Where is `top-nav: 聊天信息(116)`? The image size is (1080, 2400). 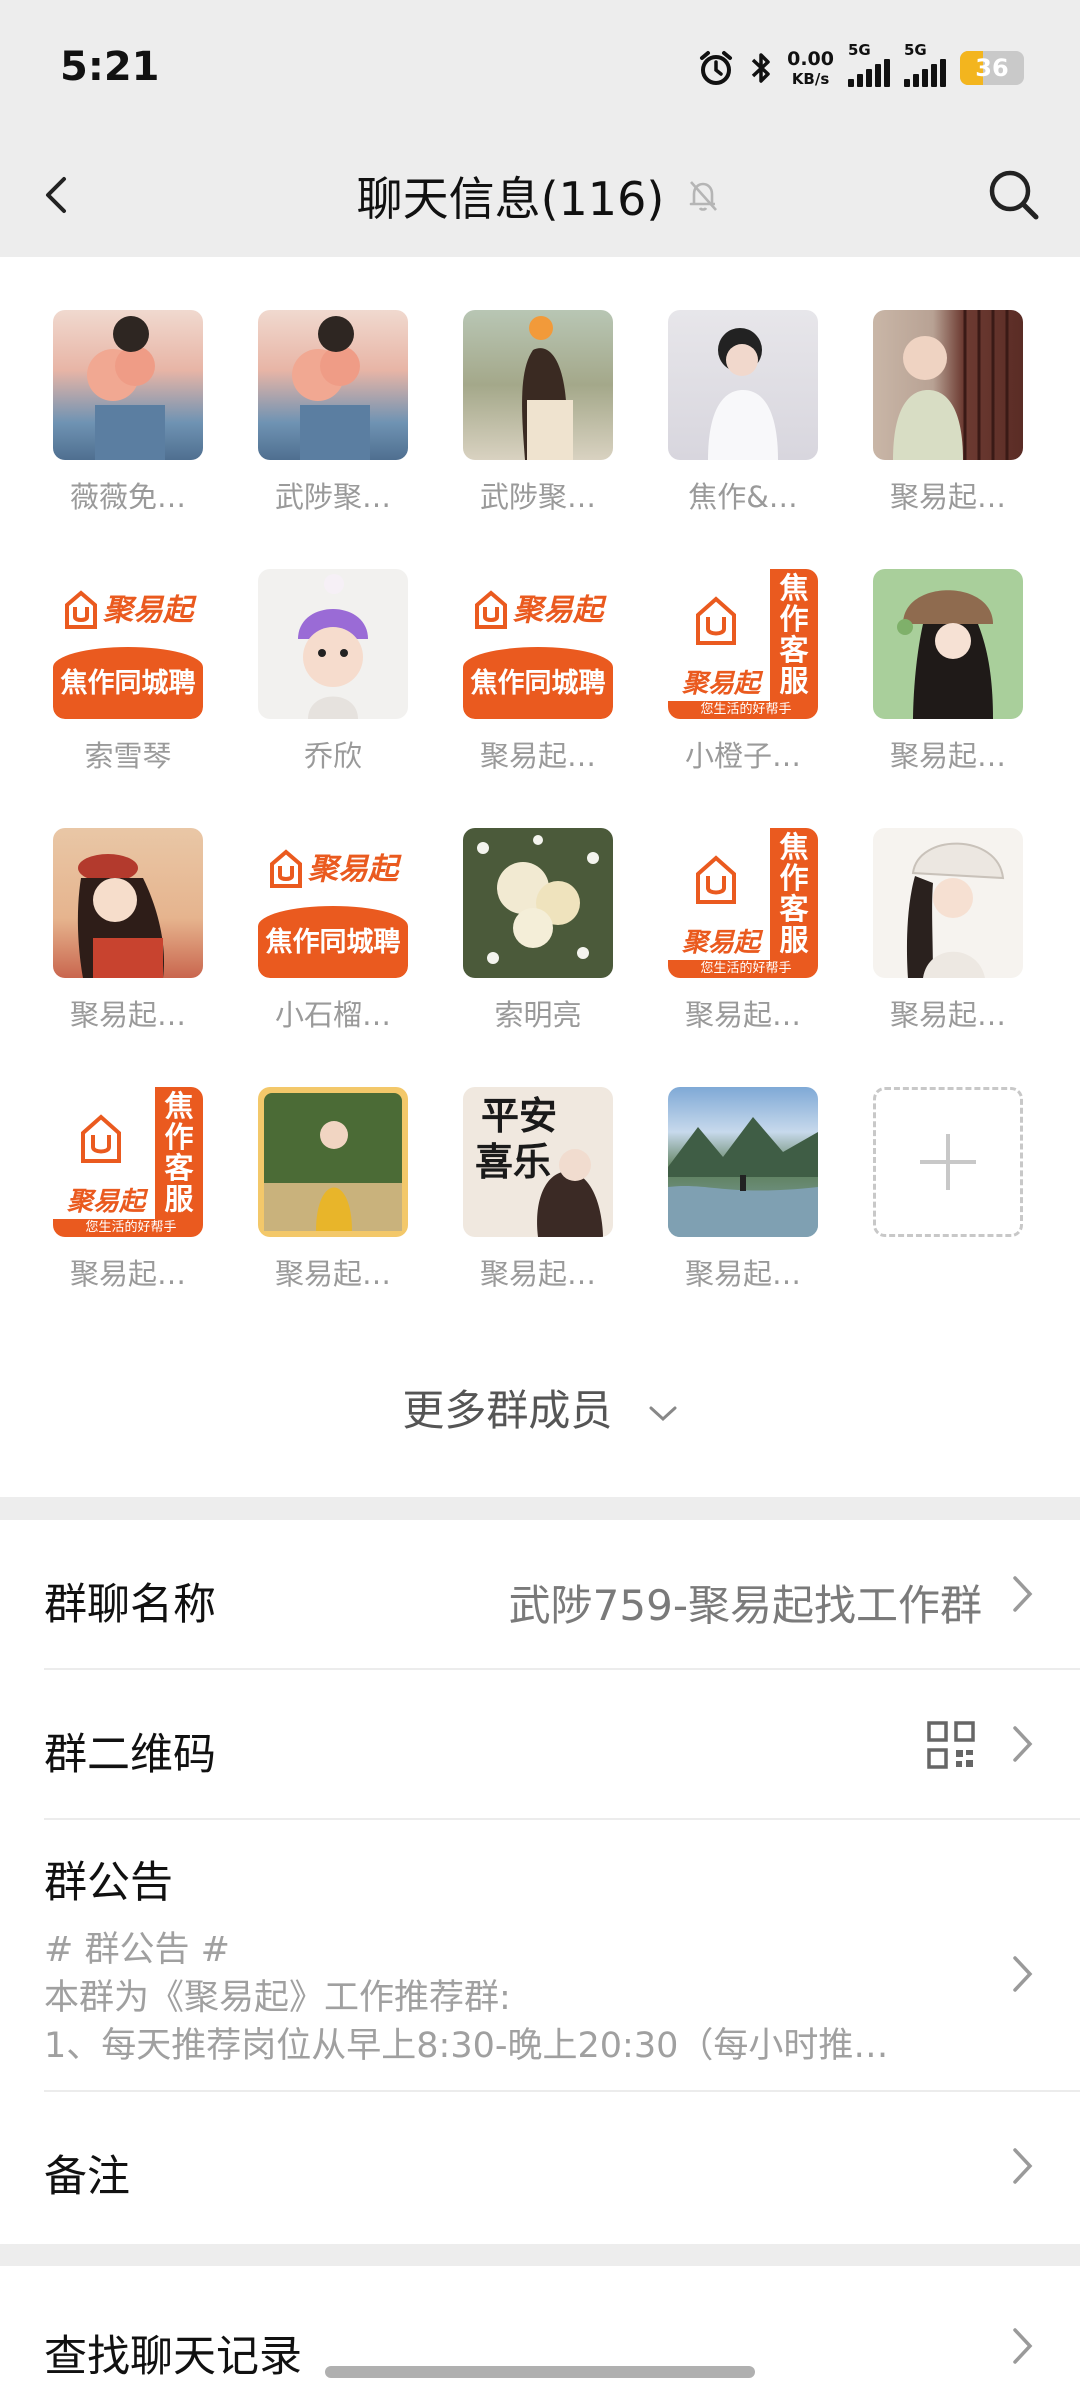
top-nav: 聊天信息(116) is located at coordinates (540, 196).